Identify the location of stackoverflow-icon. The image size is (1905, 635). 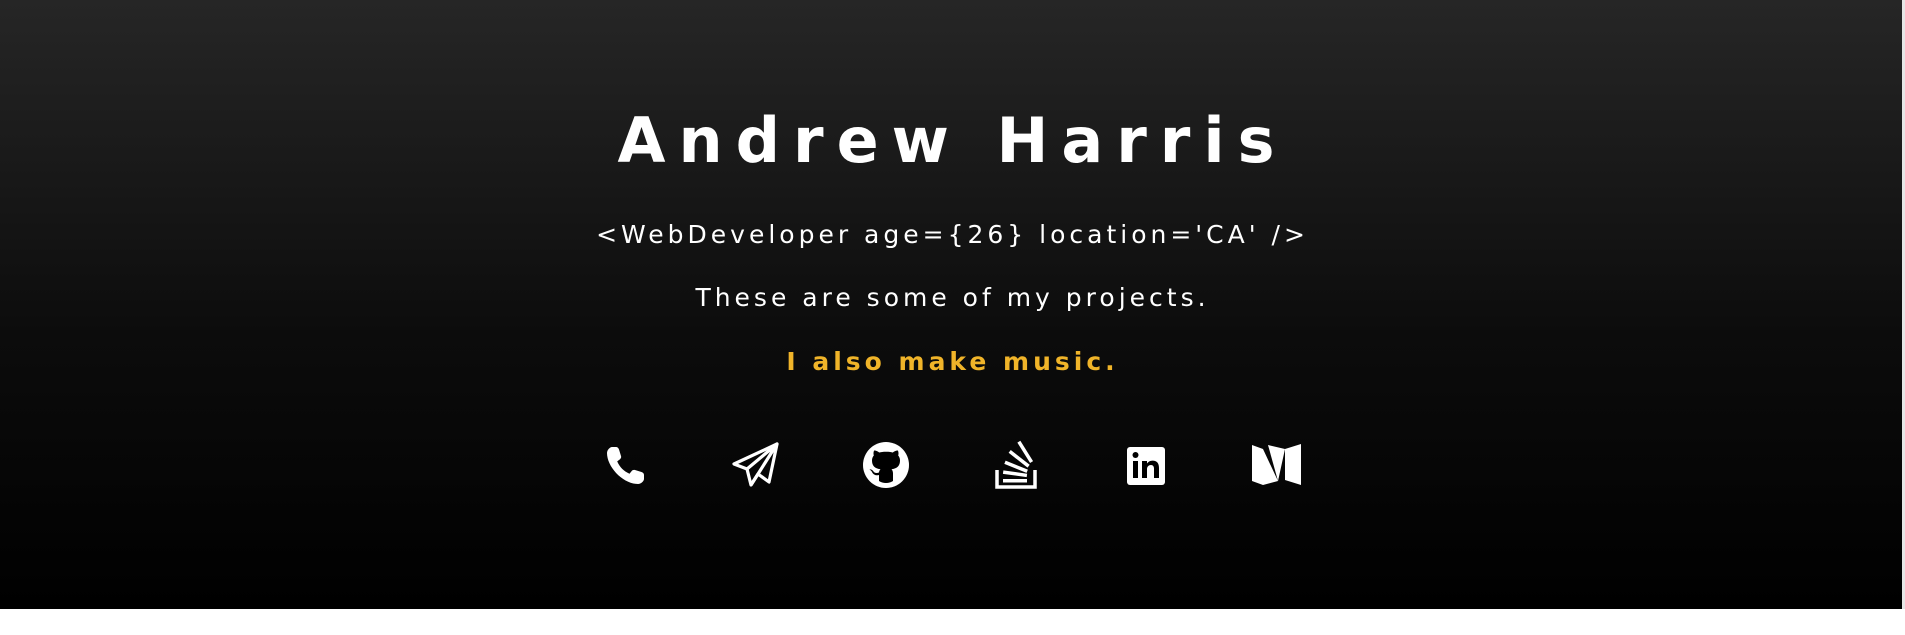
(1016, 465).